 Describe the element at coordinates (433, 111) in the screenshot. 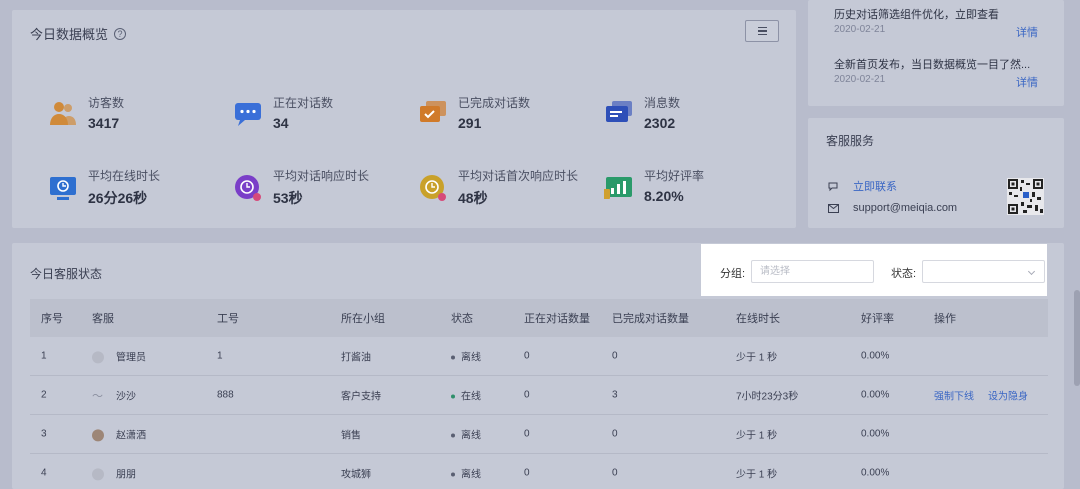

I see `completed-chat-icon` at that location.